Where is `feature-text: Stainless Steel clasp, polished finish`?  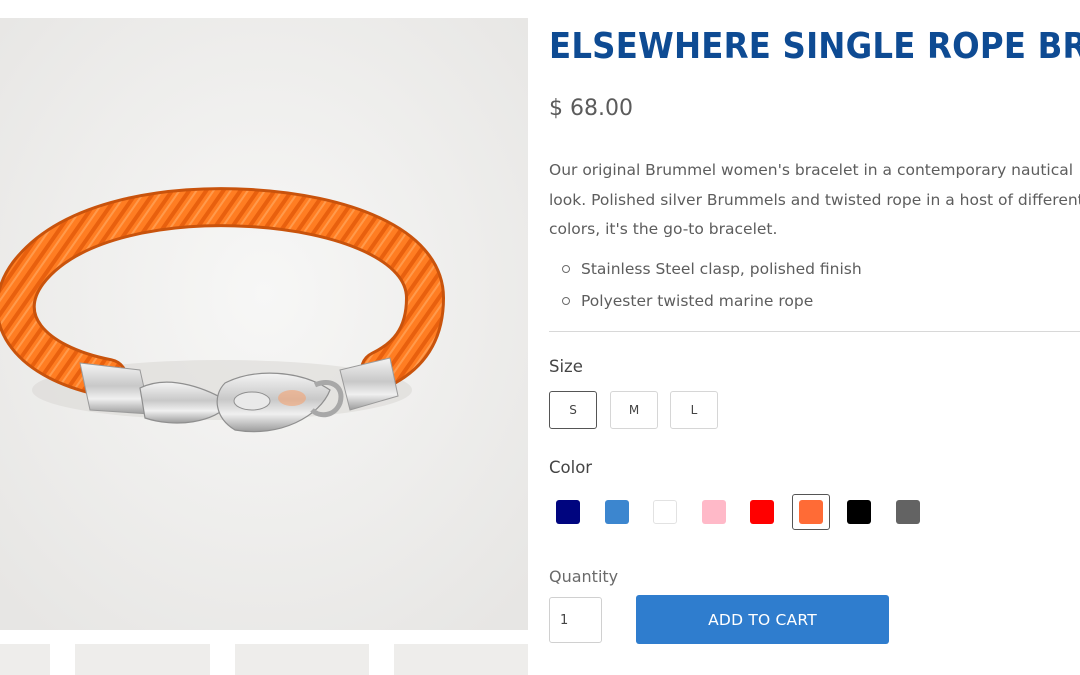
feature-text: Stainless Steel clasp, polished finish is located at coordinates (721, 269).